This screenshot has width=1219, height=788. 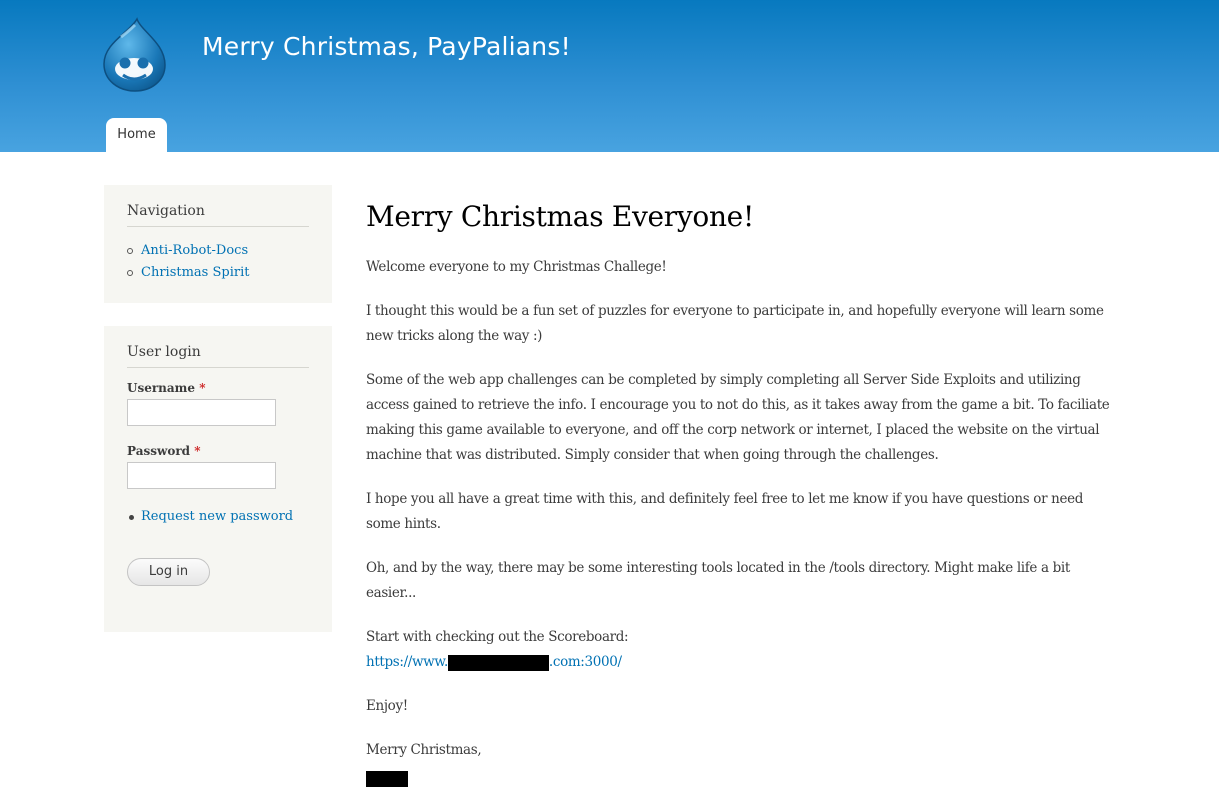 I want to click on drupal-logo-icon, so click(x=135, y=55).